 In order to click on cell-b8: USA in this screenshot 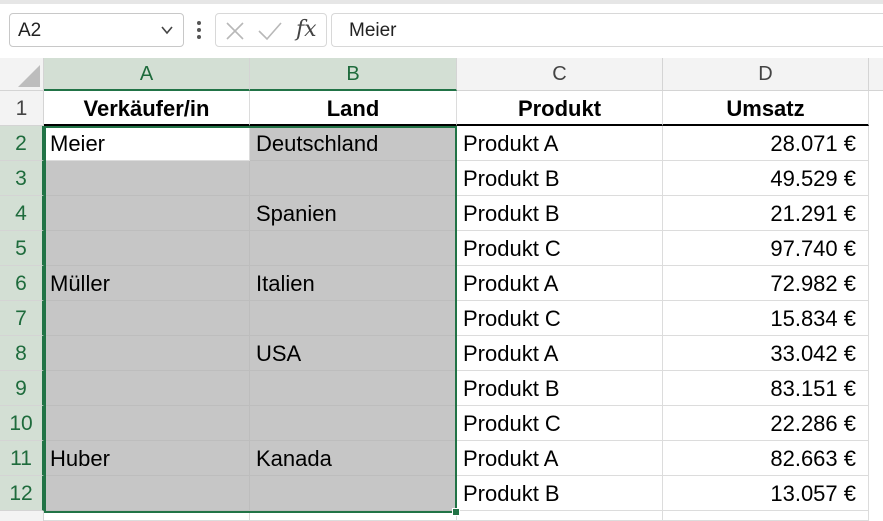, I will do `click(353, 353)`.